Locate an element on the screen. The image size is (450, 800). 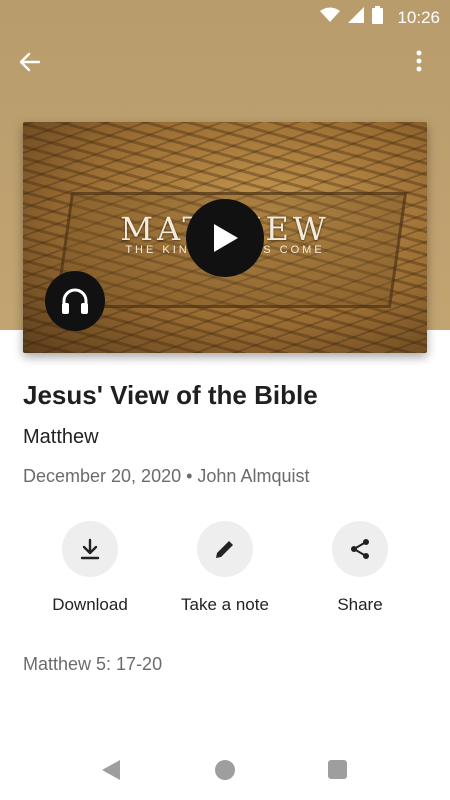
more-vert-icon is located at coordinates (419, 61).